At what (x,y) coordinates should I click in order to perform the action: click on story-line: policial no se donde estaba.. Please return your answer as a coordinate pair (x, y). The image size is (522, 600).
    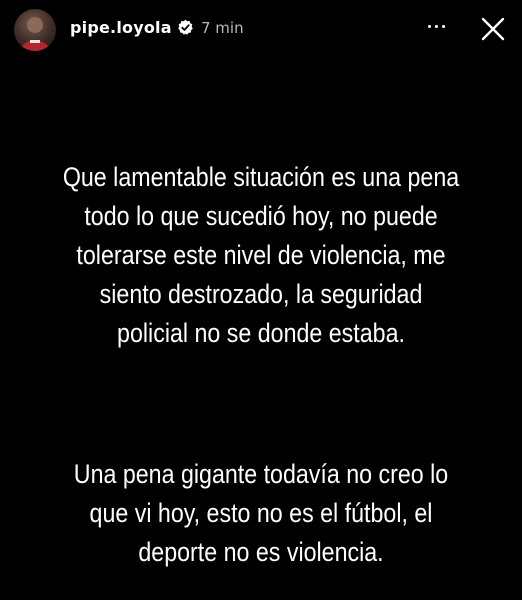
    Looking at the image, I should click on (261, 333).